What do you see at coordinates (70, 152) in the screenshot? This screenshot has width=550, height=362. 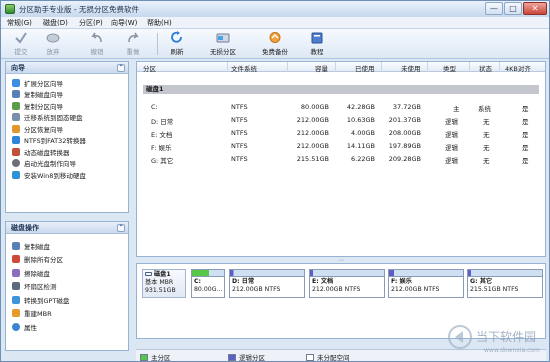 I see `wizard-item-dynamic-disk: 动态磁盘转换器` at bounding box center [70, 152].